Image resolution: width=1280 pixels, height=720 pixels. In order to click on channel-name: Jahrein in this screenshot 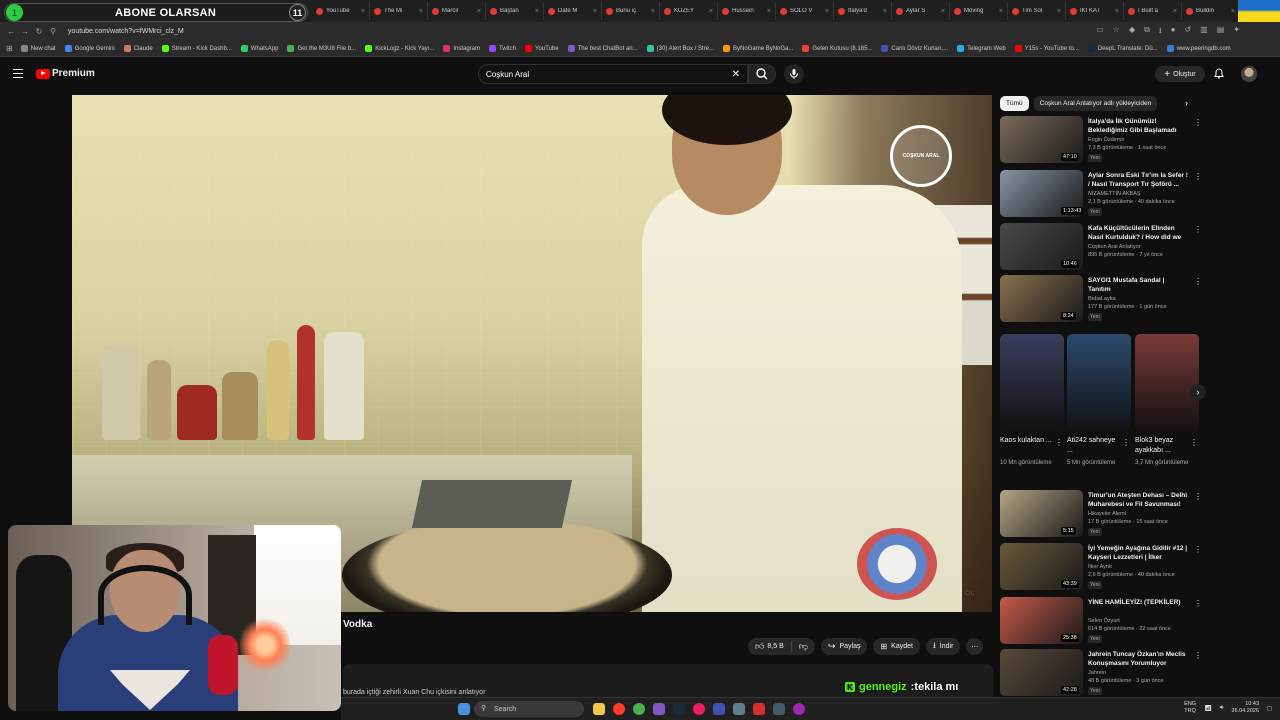, I will do `click(1097, 673)`.